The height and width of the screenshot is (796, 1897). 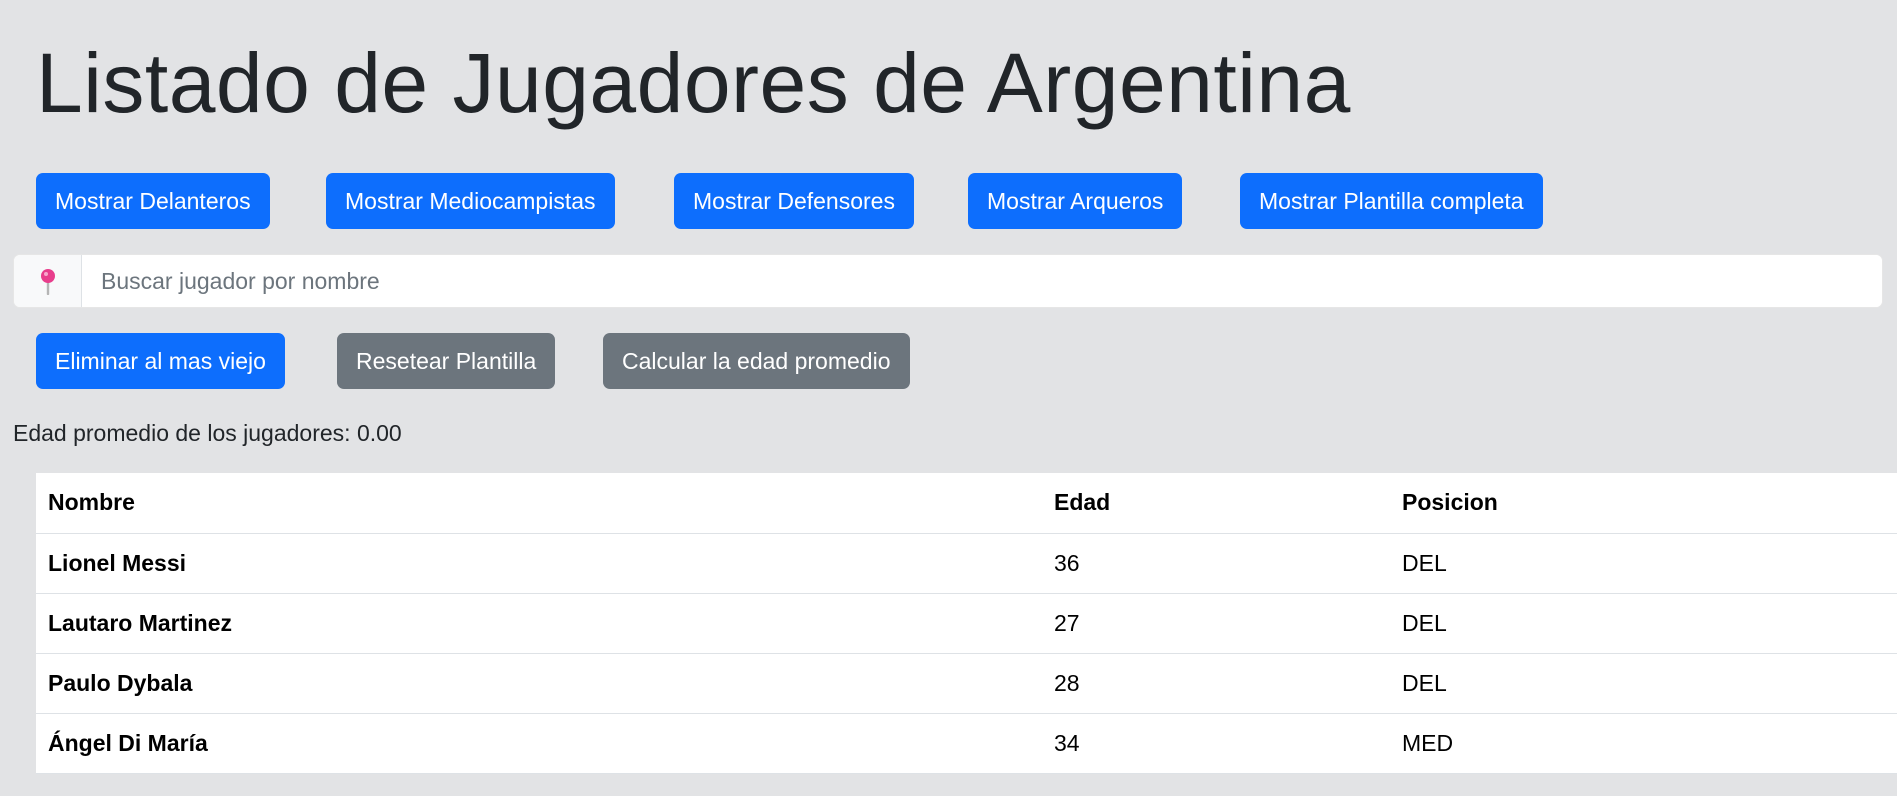 What do you see at coordinates (1643, 503) in the screenshot?
I see `column-header-position: Posicion` at bounding box center [1643, 503].